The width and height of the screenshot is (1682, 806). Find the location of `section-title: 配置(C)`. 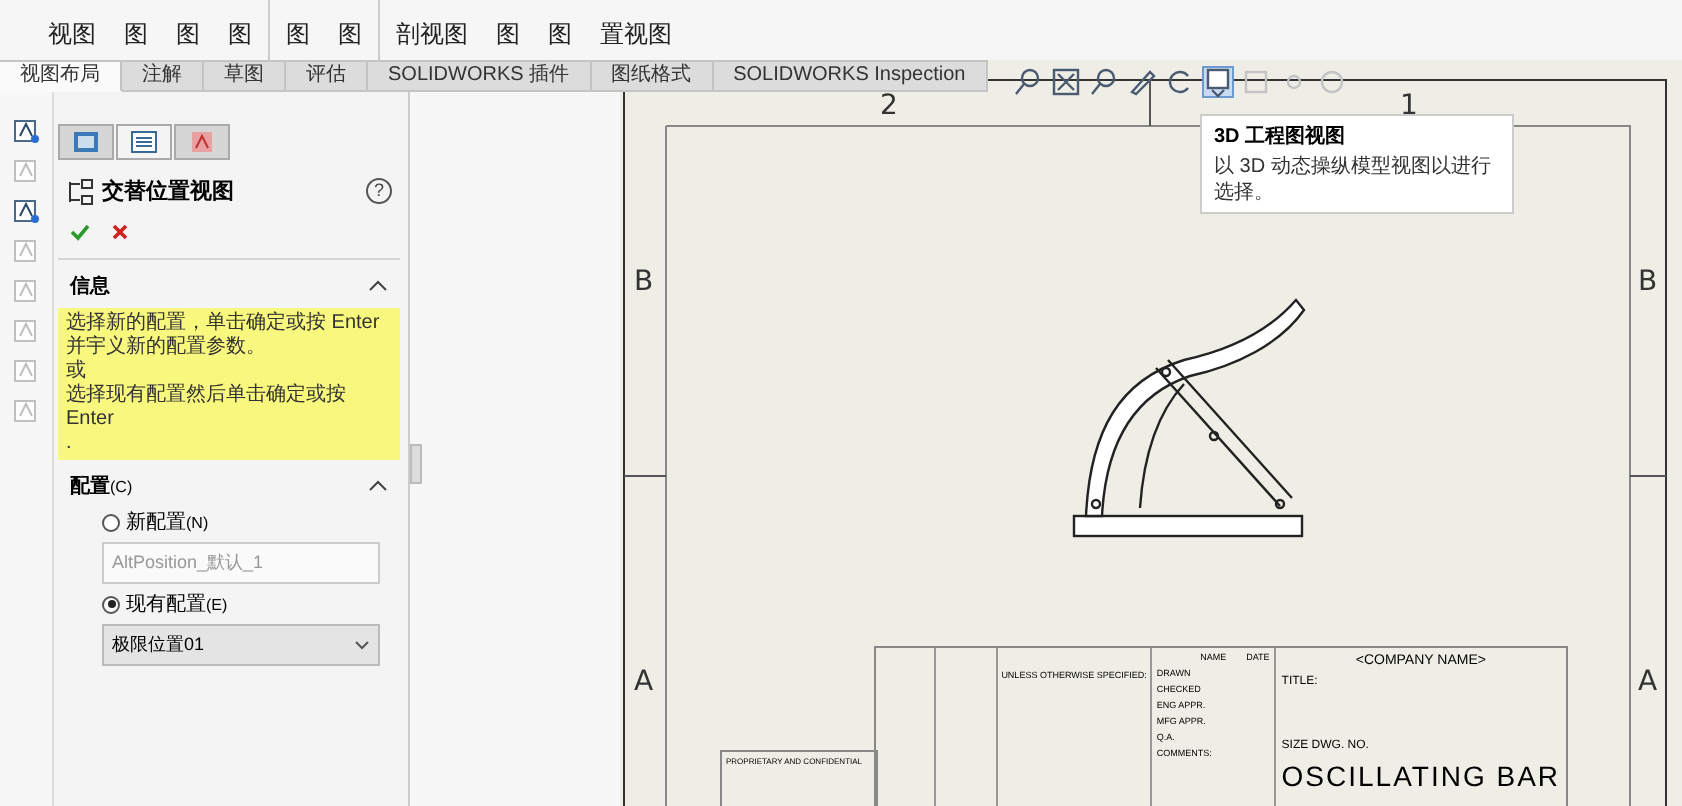

section-title: 配置(C) is located at coordinates (101, 486).